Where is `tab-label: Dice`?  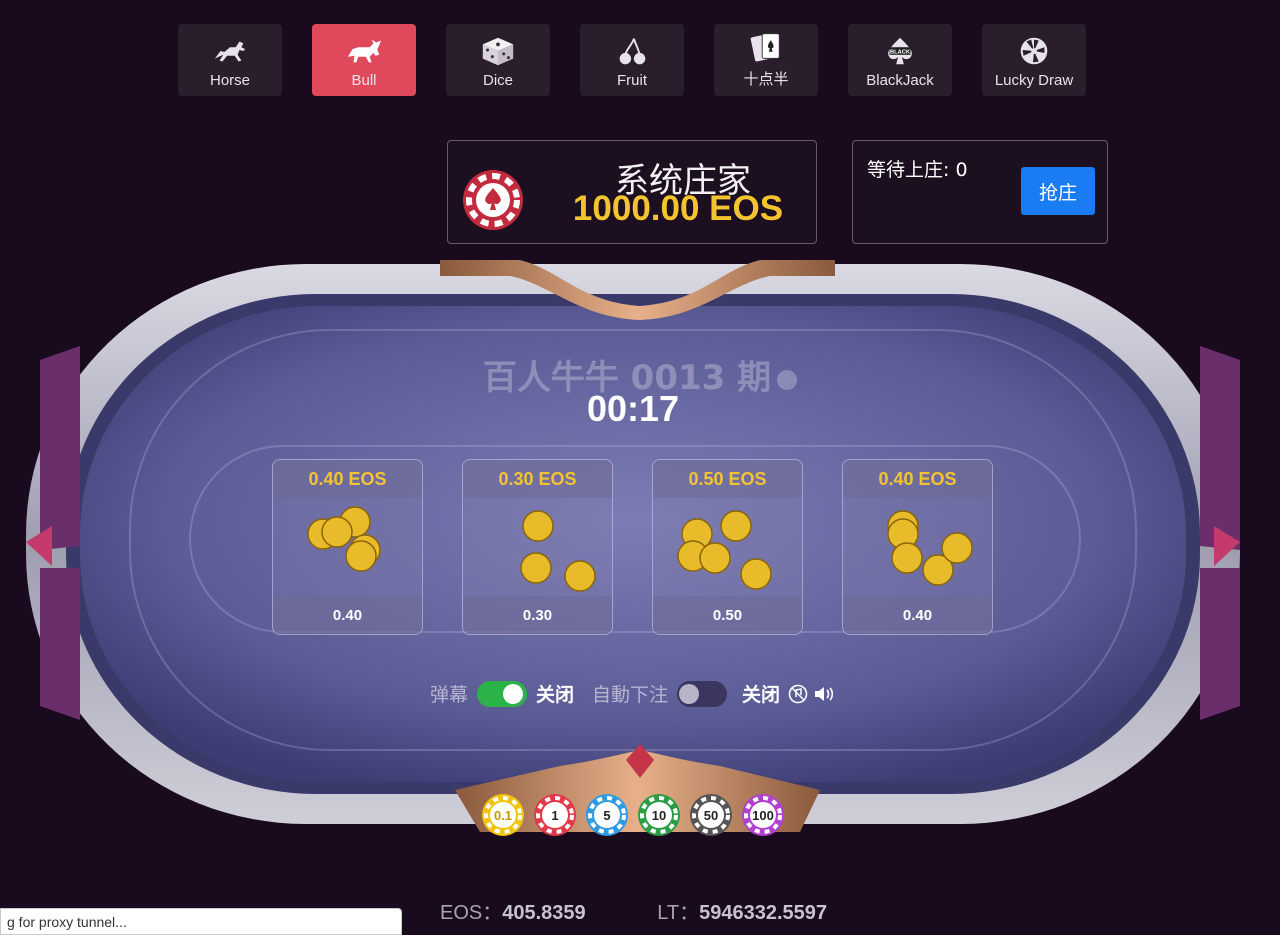
tab-label: Dice is located at coordinates (497, 80).